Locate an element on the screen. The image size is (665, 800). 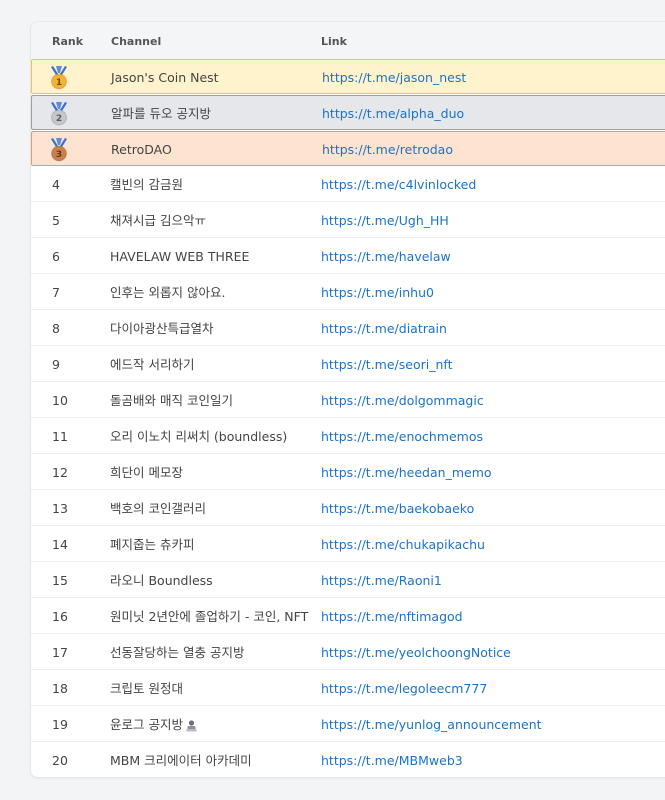
bronze-medal-icon: 3 is located at coordinates (59, 150).